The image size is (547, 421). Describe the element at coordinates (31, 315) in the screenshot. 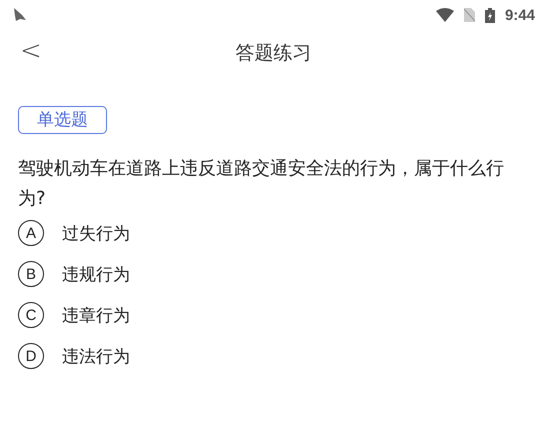

I see `option-letter: C` at that location.